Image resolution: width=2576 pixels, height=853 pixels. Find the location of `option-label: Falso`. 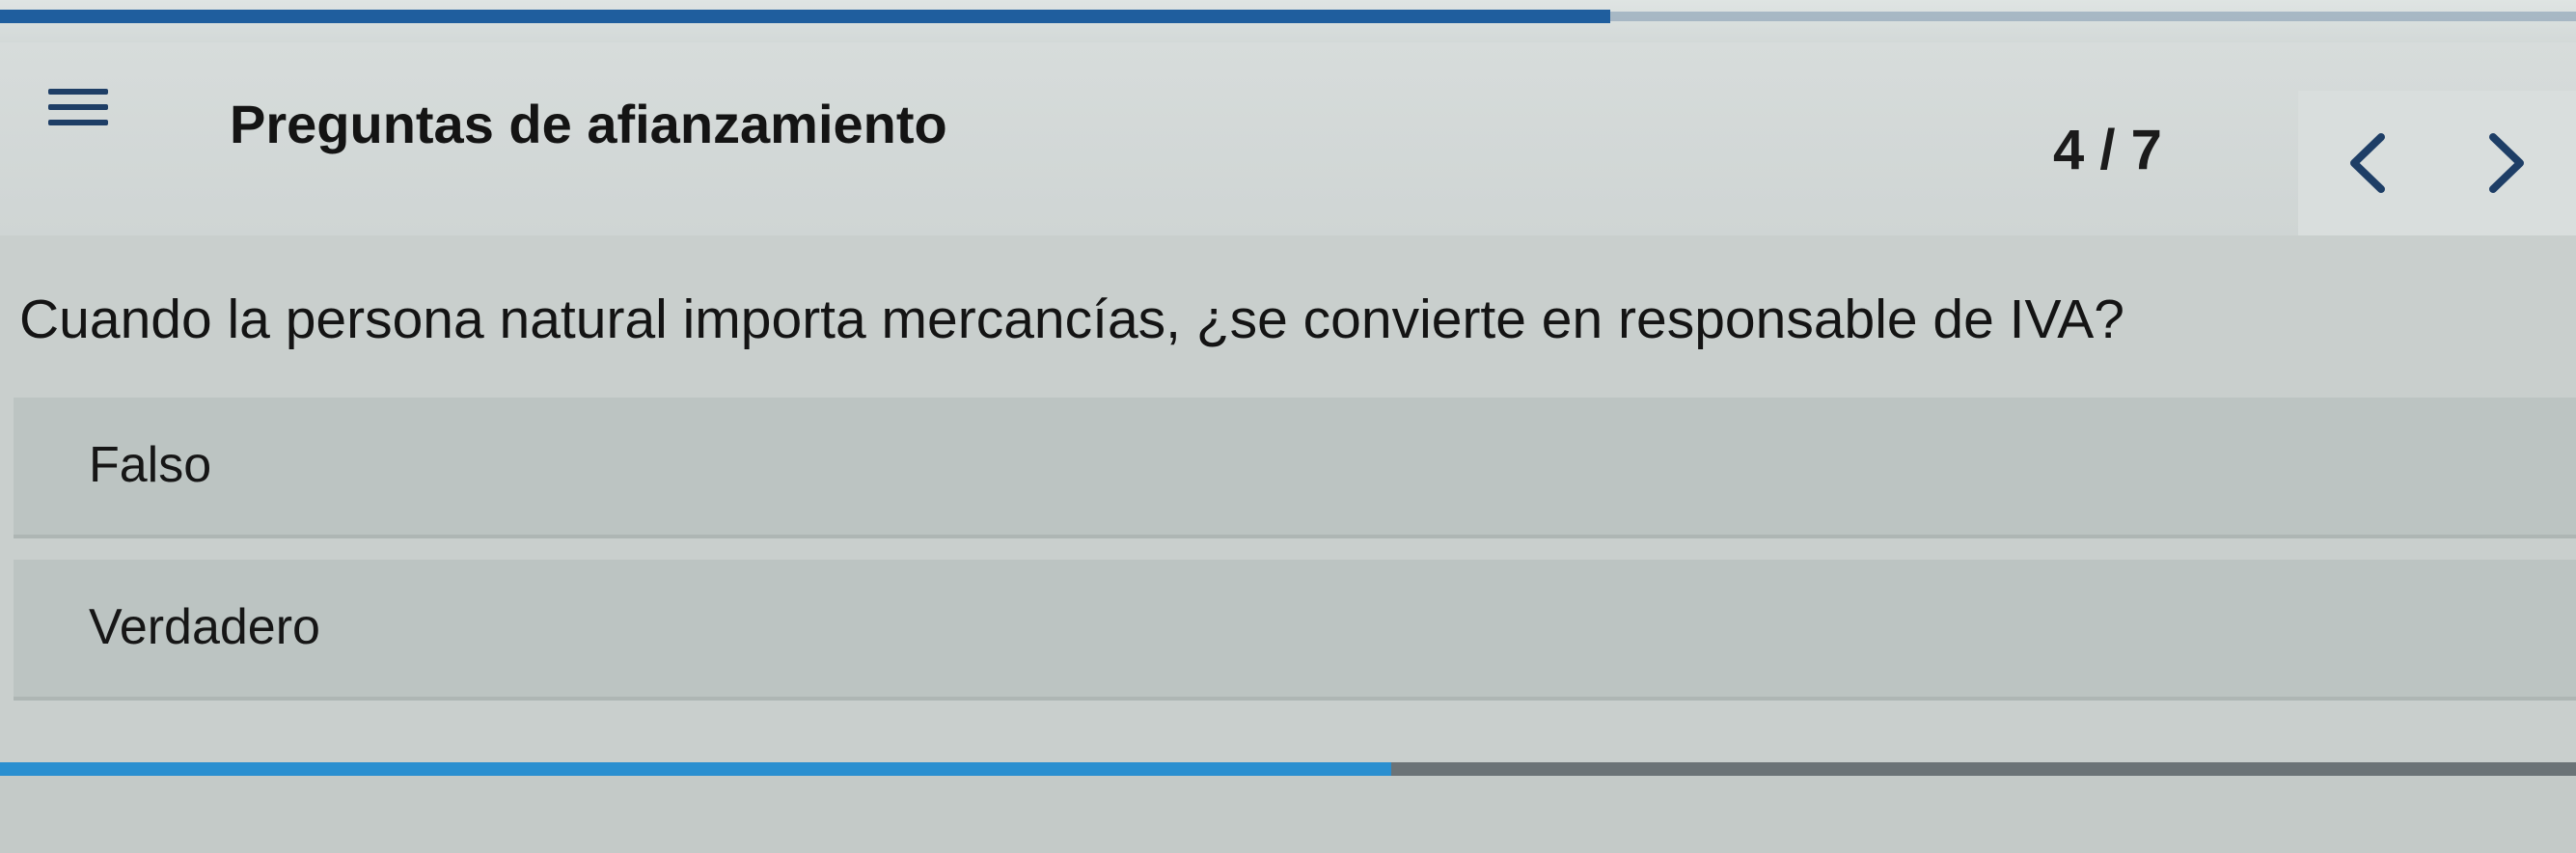

option-label: Falso is located at coordinates (150, 465).